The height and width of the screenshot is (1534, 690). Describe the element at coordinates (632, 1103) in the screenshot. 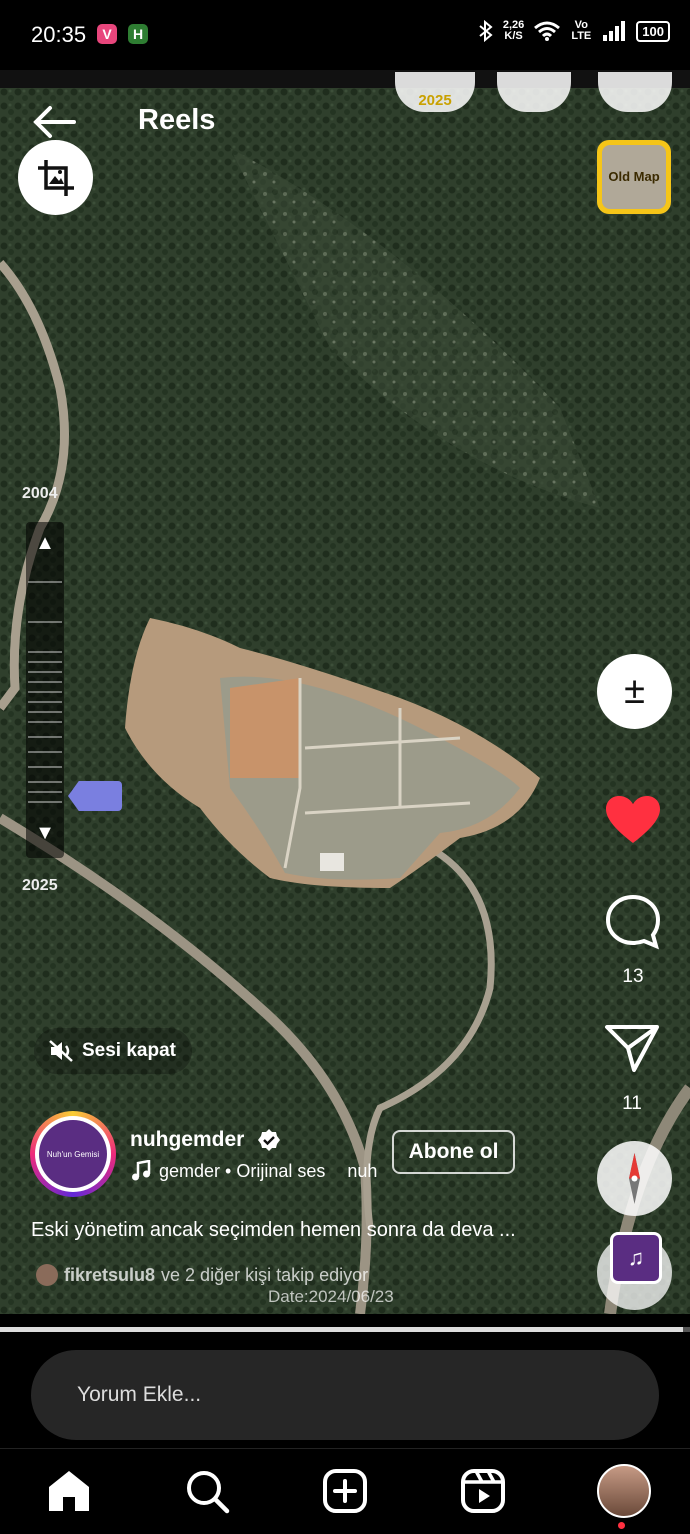

I see `share-count: 11` at that location.